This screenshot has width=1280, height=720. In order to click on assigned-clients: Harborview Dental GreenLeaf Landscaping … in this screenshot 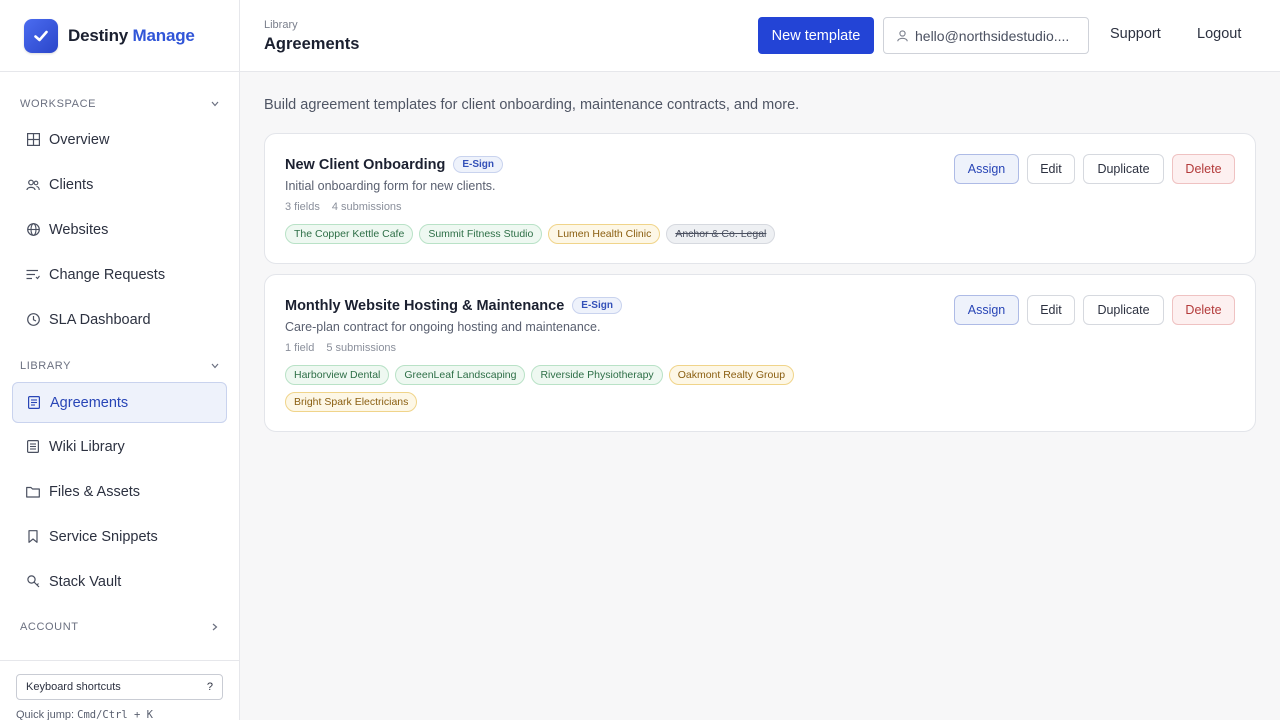, I will do `click(565, 388)`.